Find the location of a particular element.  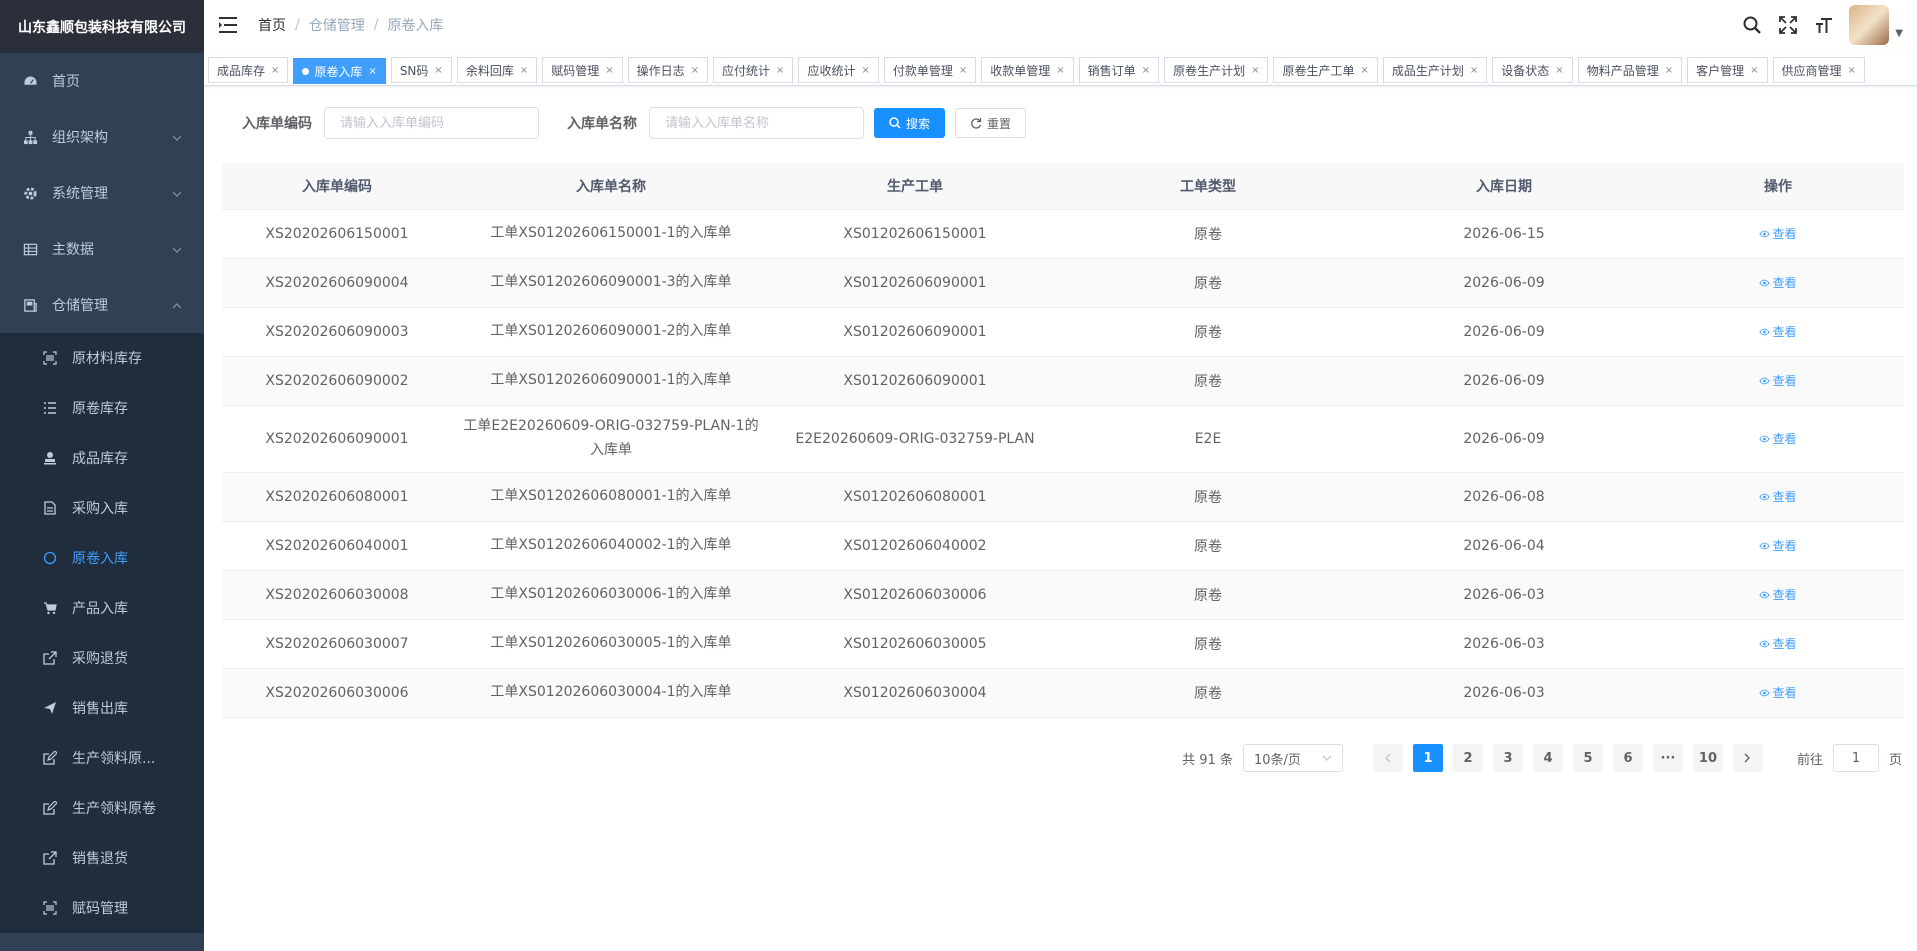

cell-name: 工单XS01202606030005-1的入库单 is located at coordinates (611, 644).